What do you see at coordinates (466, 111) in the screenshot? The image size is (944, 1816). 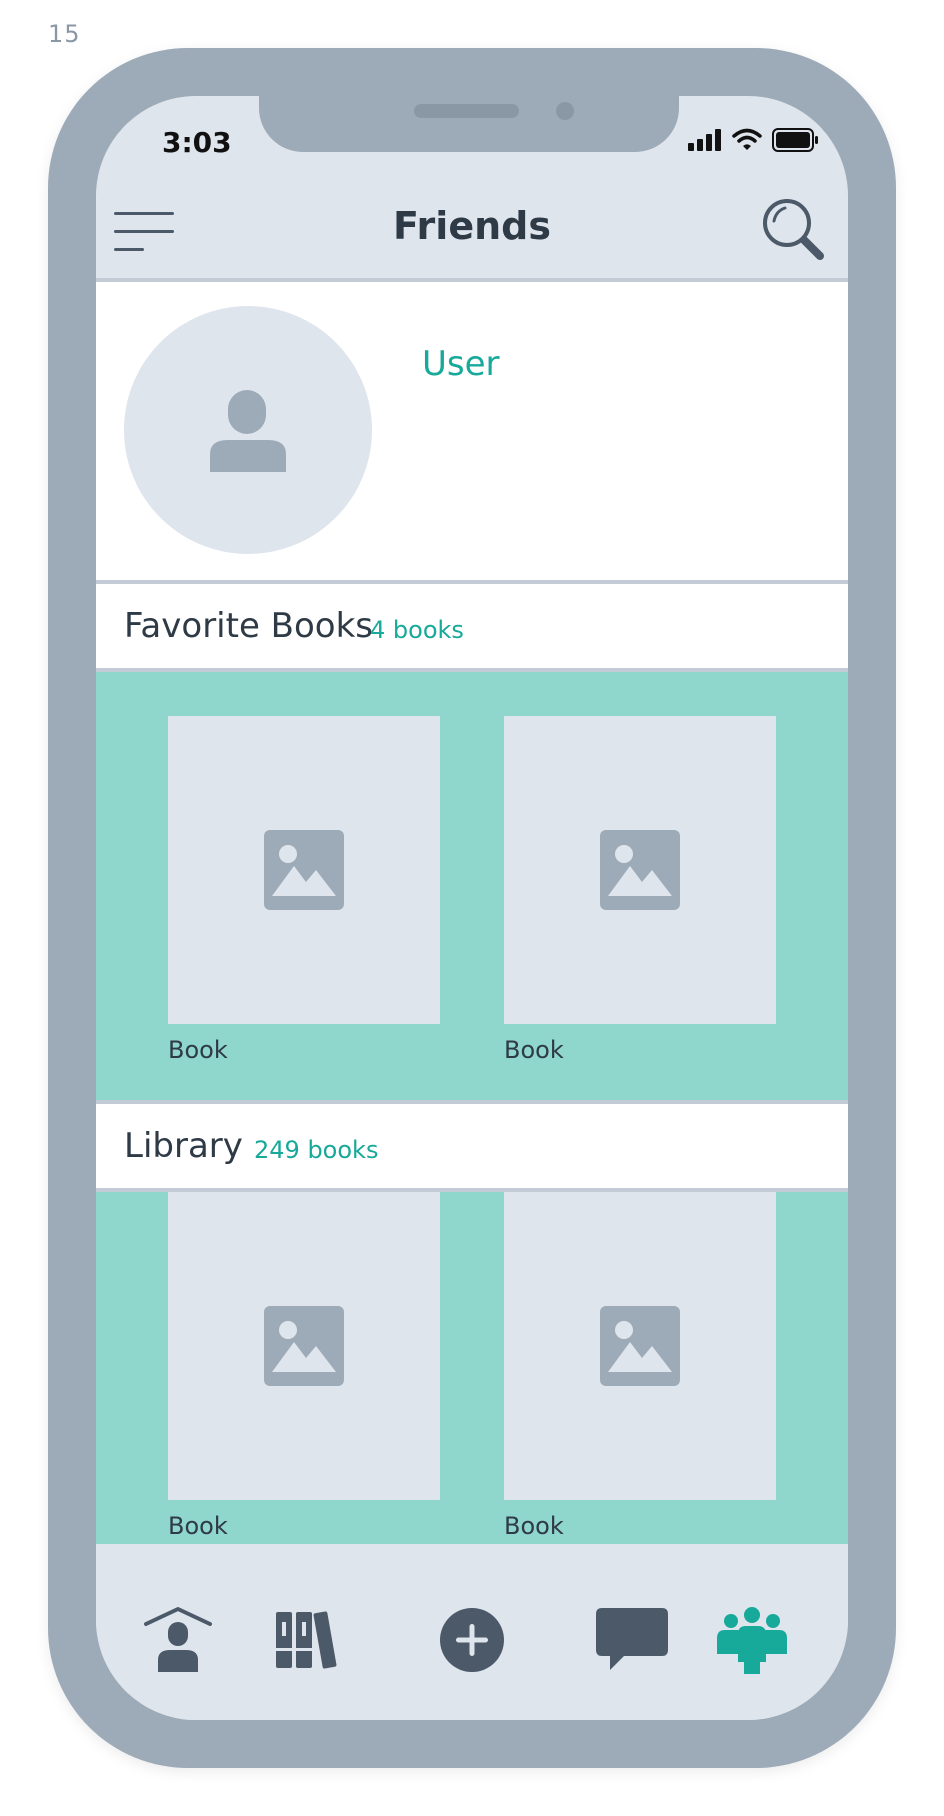 I see `speaker-grille` at bounding box center [466, 111].